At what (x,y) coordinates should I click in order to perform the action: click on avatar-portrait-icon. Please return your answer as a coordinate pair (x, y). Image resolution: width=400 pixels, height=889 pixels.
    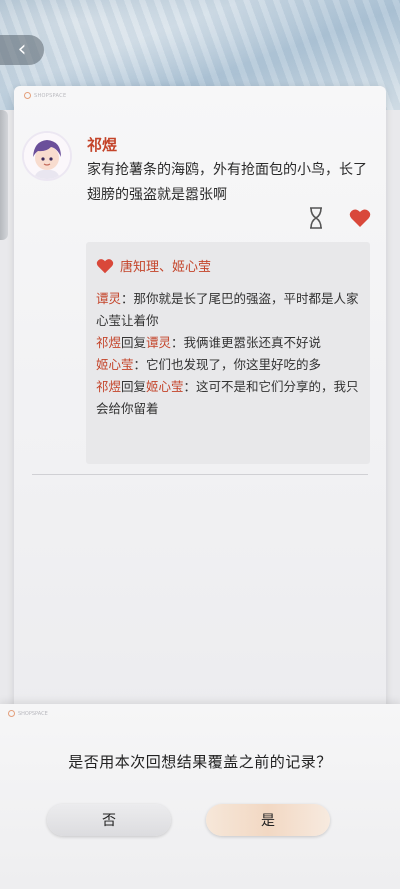
    Looking at the image, I should click on (47, 156).